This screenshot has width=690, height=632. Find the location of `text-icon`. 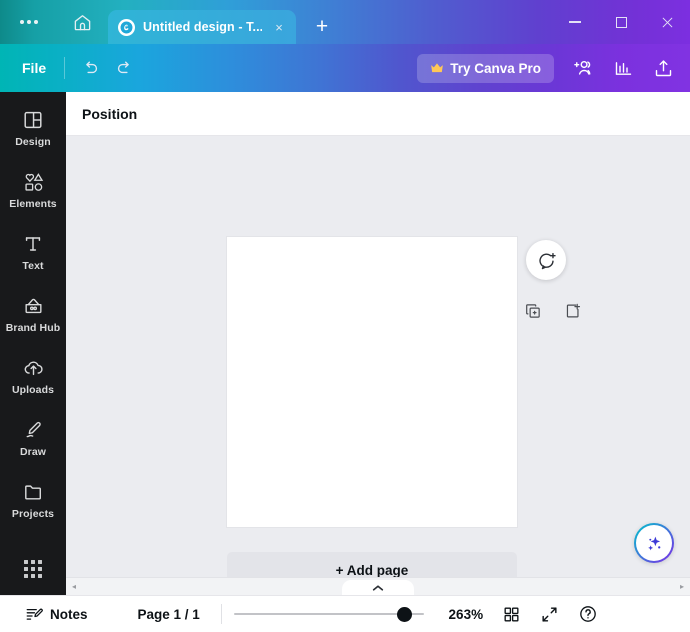

text-icon is located at coordinates (33, 244).